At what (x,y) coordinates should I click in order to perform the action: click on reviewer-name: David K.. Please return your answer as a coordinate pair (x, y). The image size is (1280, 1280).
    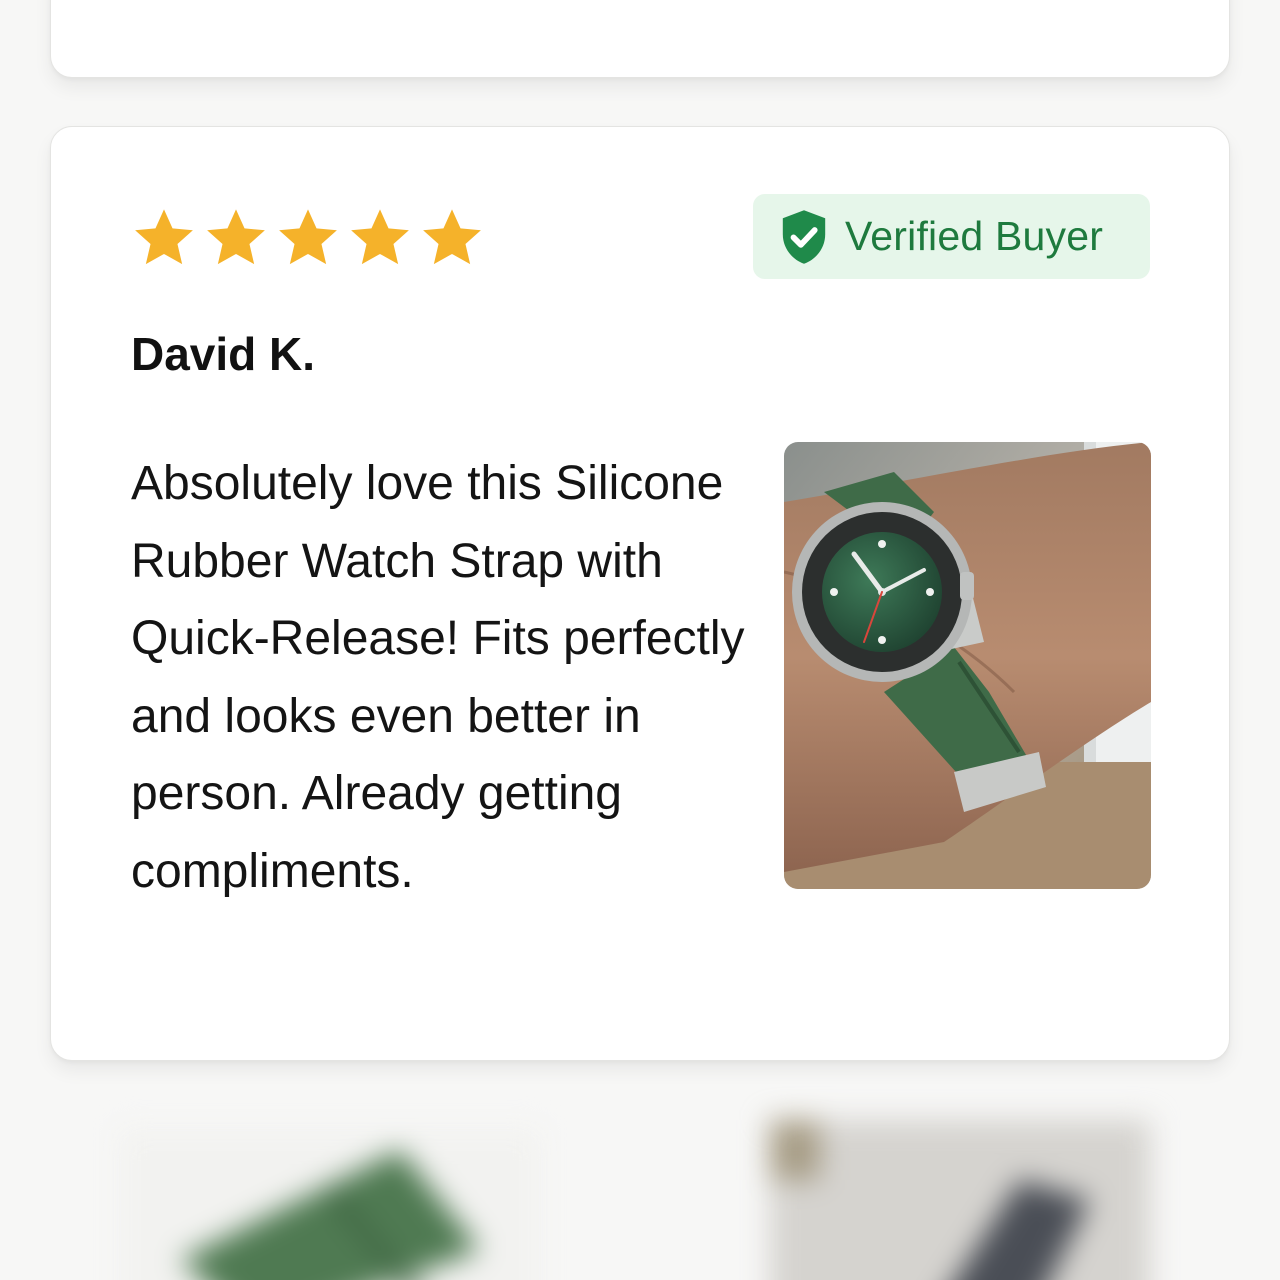
    Looking at the image, I should click on (223, 354).